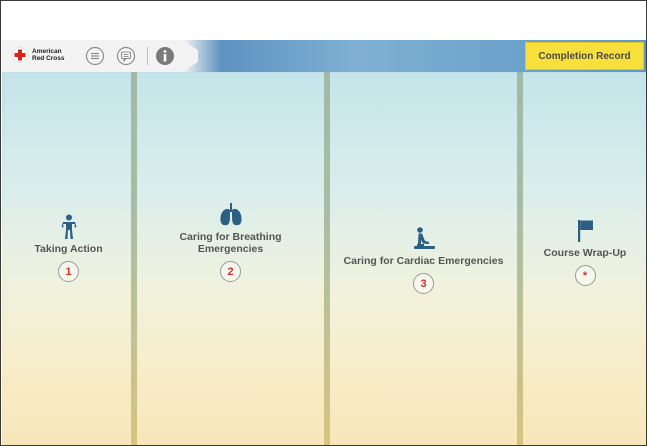  I want to click on module-label: Caring for Breathing Emergencies, so click(230, 243).